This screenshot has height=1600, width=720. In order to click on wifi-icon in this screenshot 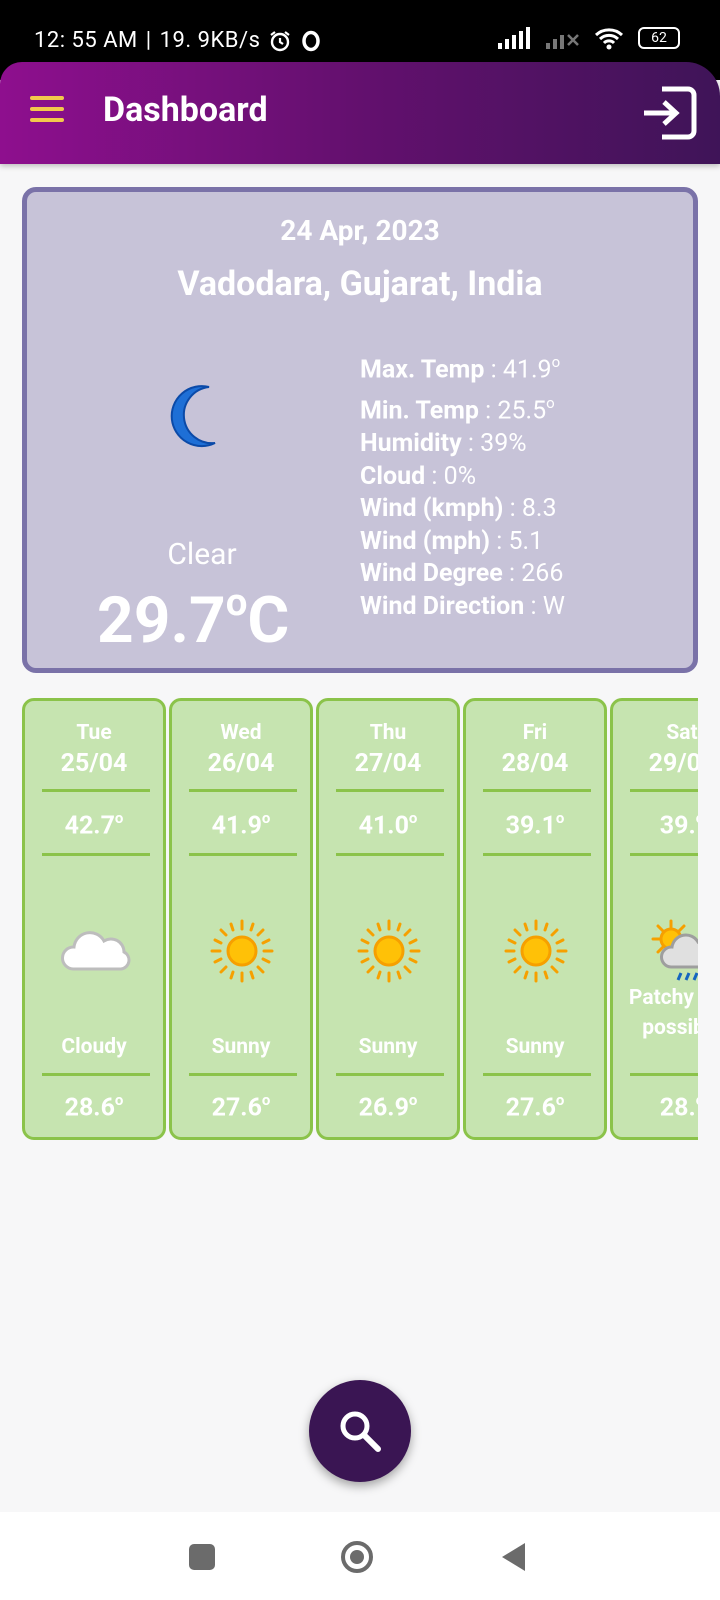, I will do `click(609, 39)`.